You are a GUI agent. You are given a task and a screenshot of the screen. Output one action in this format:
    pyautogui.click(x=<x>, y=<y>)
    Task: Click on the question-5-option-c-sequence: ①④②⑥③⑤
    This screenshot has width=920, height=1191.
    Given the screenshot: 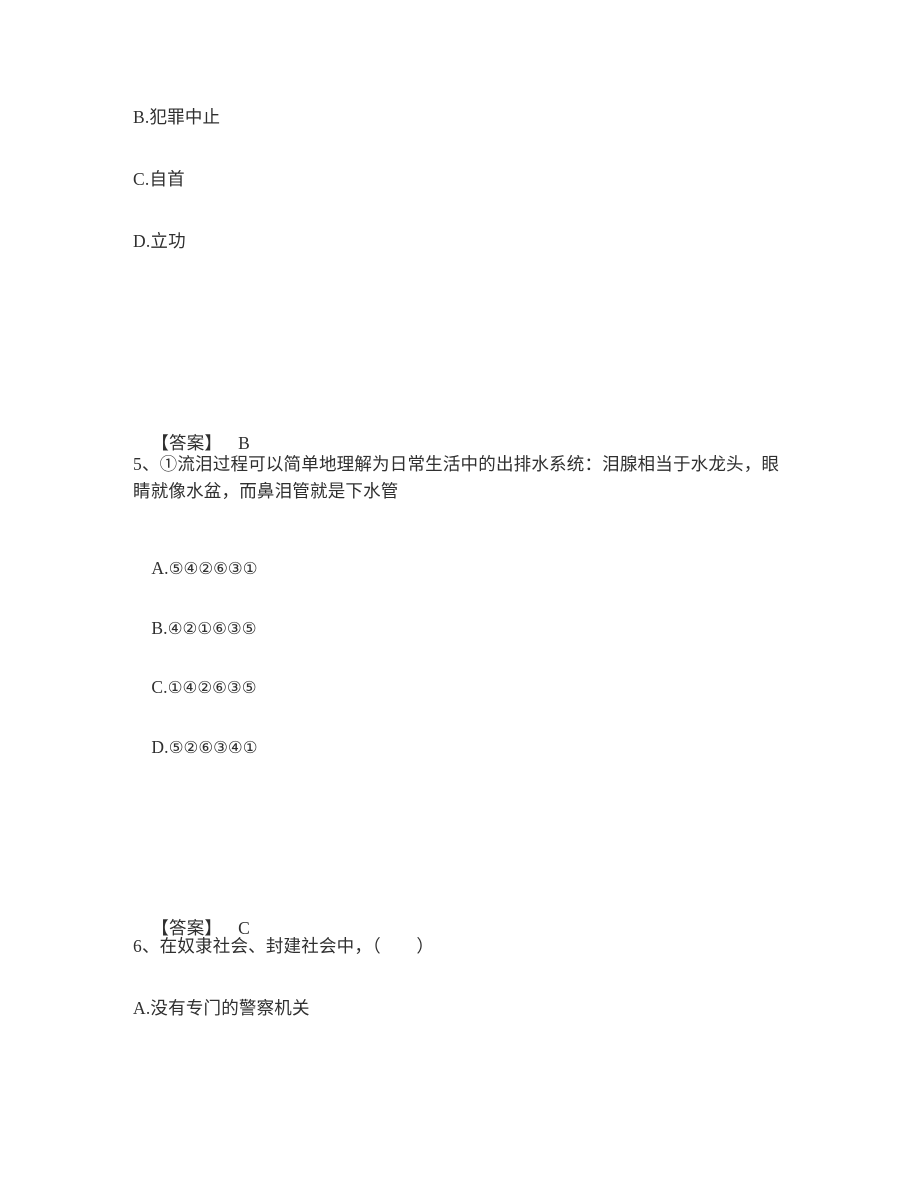 What is the action you would take?
    pyautogui.click(x=212, y=687)
    